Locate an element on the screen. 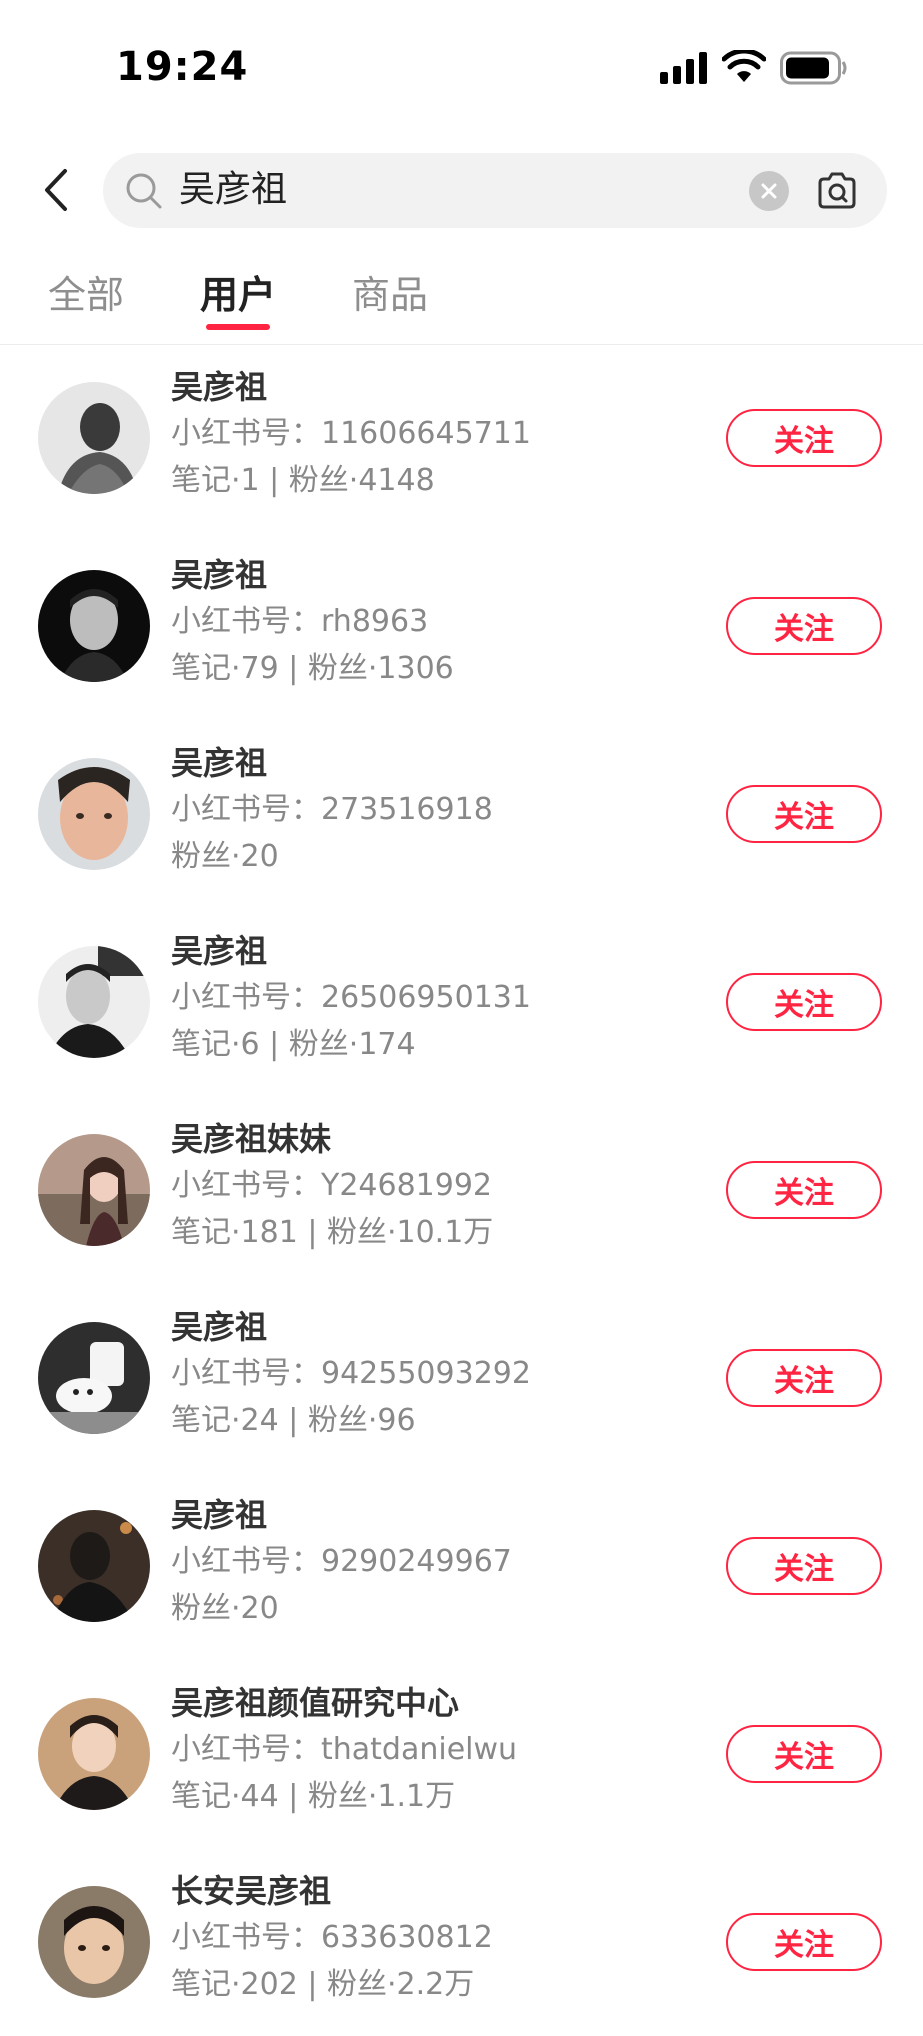 The image size is (923, 2036). status-time: 19:24 is located at coordinates (182, 67).